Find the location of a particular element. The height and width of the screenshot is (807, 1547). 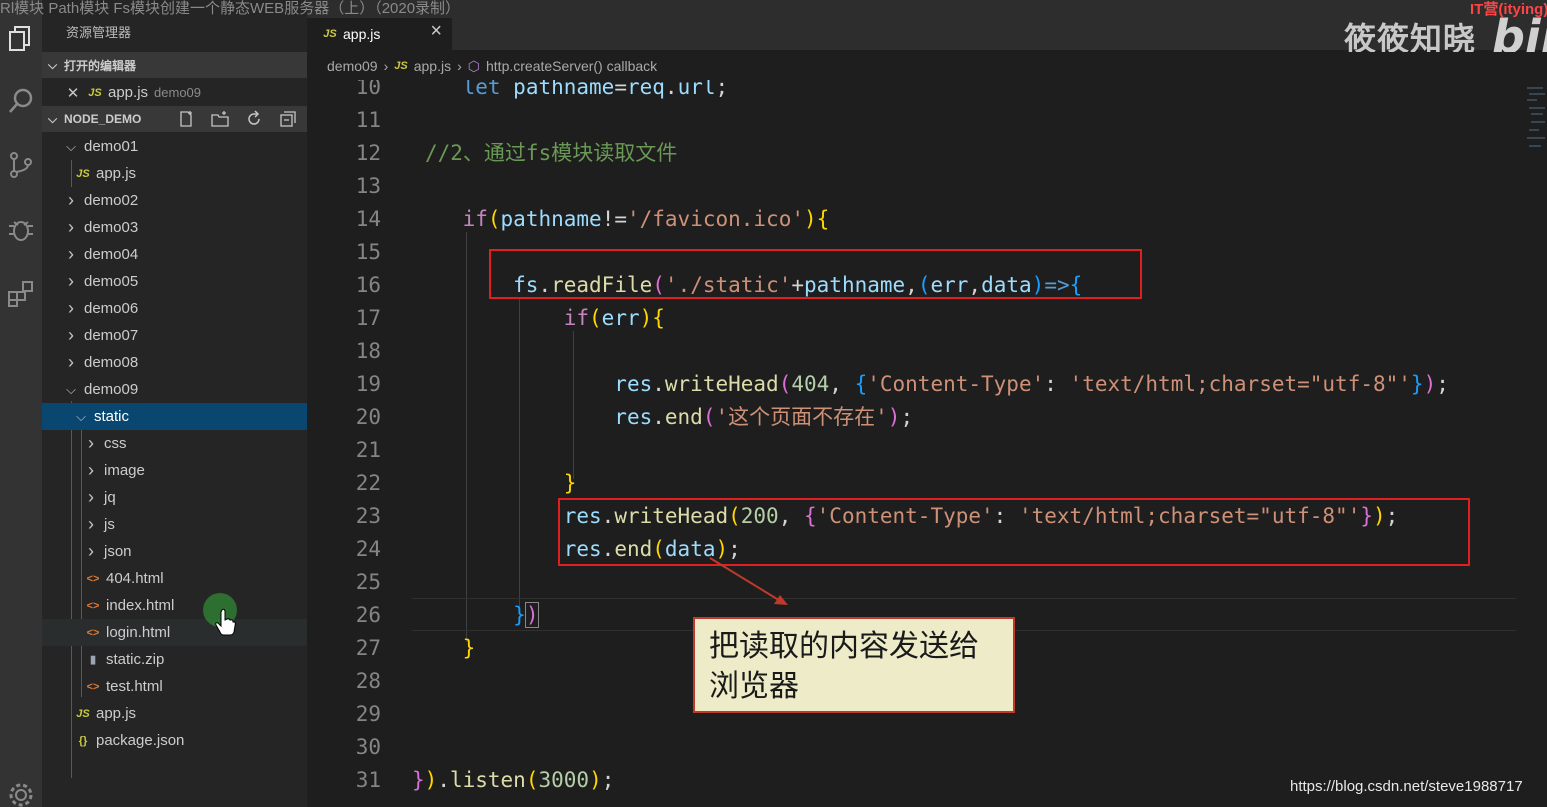

collapse-all-icon is located at coordinates (288, 119).